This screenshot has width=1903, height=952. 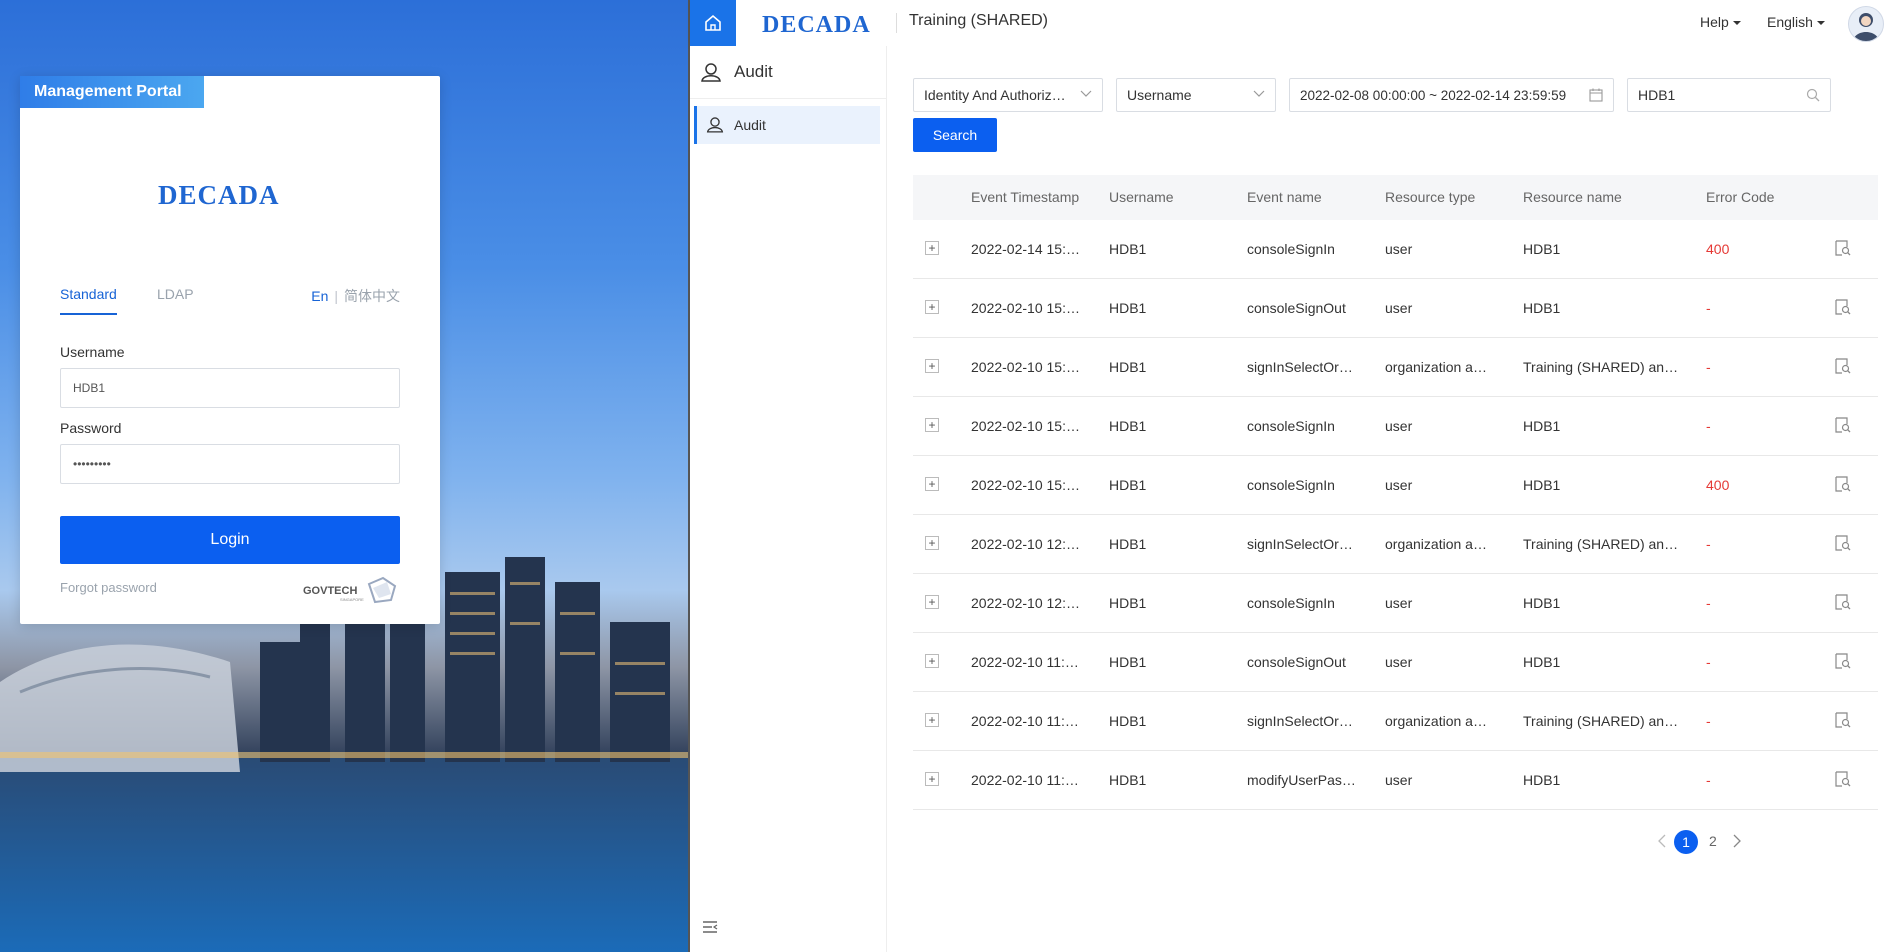 I want to click on chevron-right-icon, so click(x=1737, y=841).